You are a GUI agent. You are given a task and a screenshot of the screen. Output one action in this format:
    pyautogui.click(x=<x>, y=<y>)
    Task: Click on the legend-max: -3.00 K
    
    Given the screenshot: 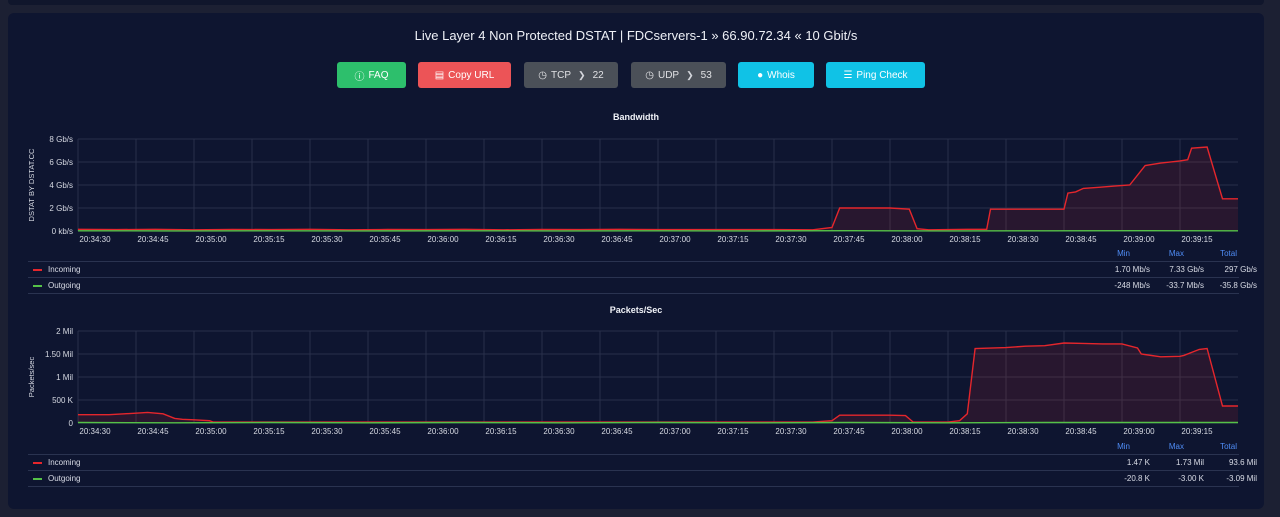 What is the action you would take?
    pyautogui.click(x=1191, y=478)
    